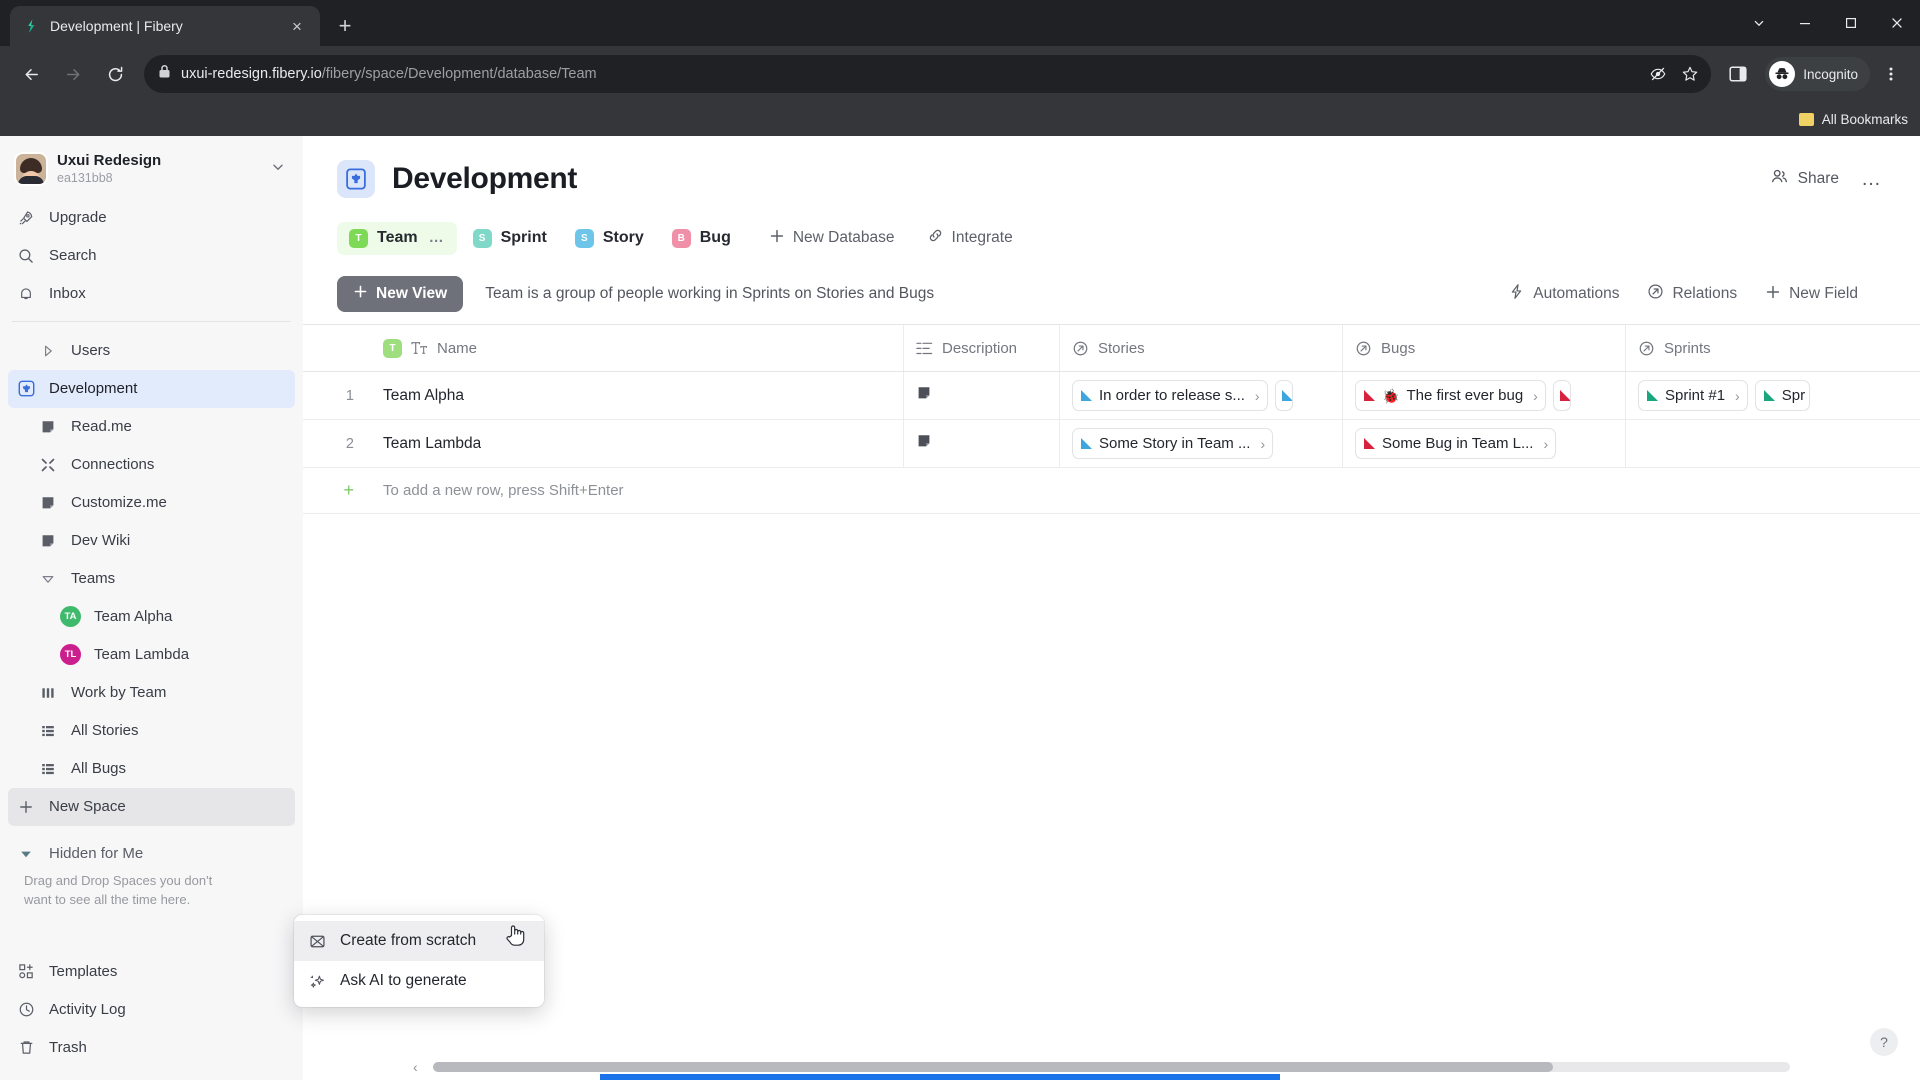 The height and width of the screenshot is (1080, 1920). I want to click on bell-icon, so click(26, 294).